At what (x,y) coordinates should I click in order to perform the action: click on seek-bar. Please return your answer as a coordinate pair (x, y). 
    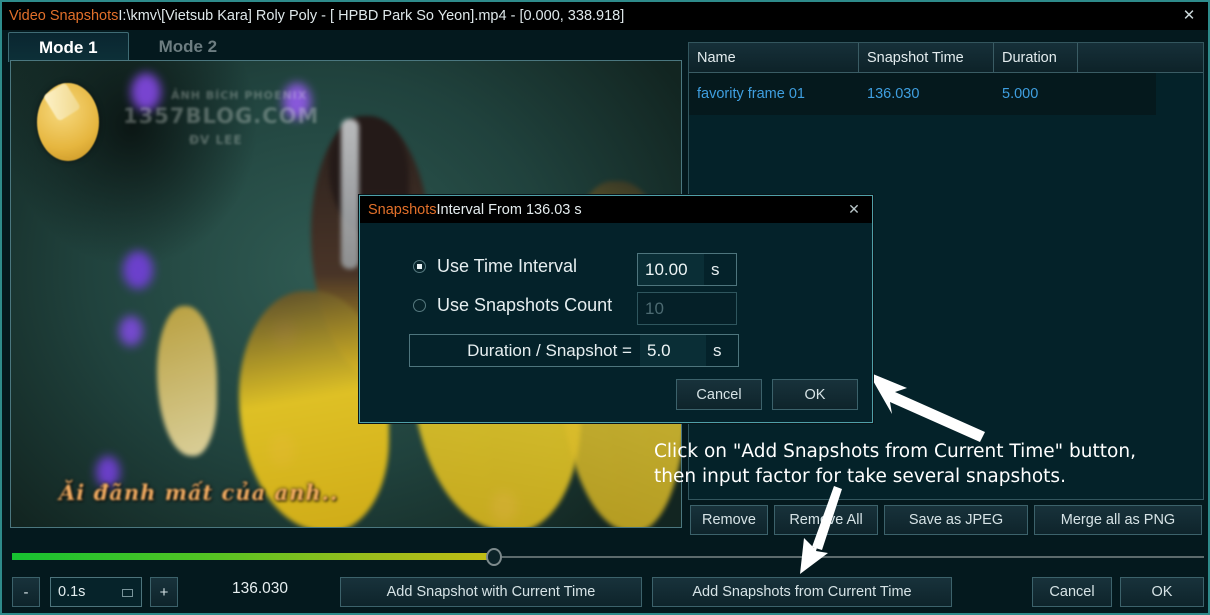
    Looking at the image, I should click on (608, 557).